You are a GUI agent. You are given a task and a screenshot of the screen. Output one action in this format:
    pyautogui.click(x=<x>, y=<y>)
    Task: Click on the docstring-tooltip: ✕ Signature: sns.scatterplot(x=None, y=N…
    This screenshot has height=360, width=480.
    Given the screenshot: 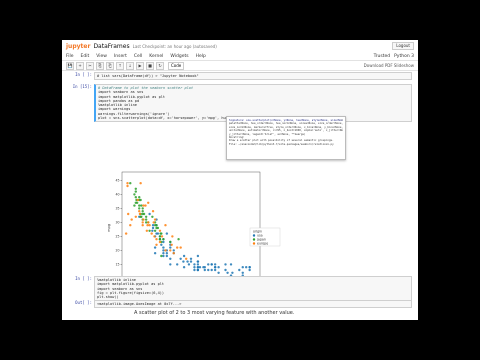 What is the action you would take?
    pyautogui.click(x=286, y=138)
    